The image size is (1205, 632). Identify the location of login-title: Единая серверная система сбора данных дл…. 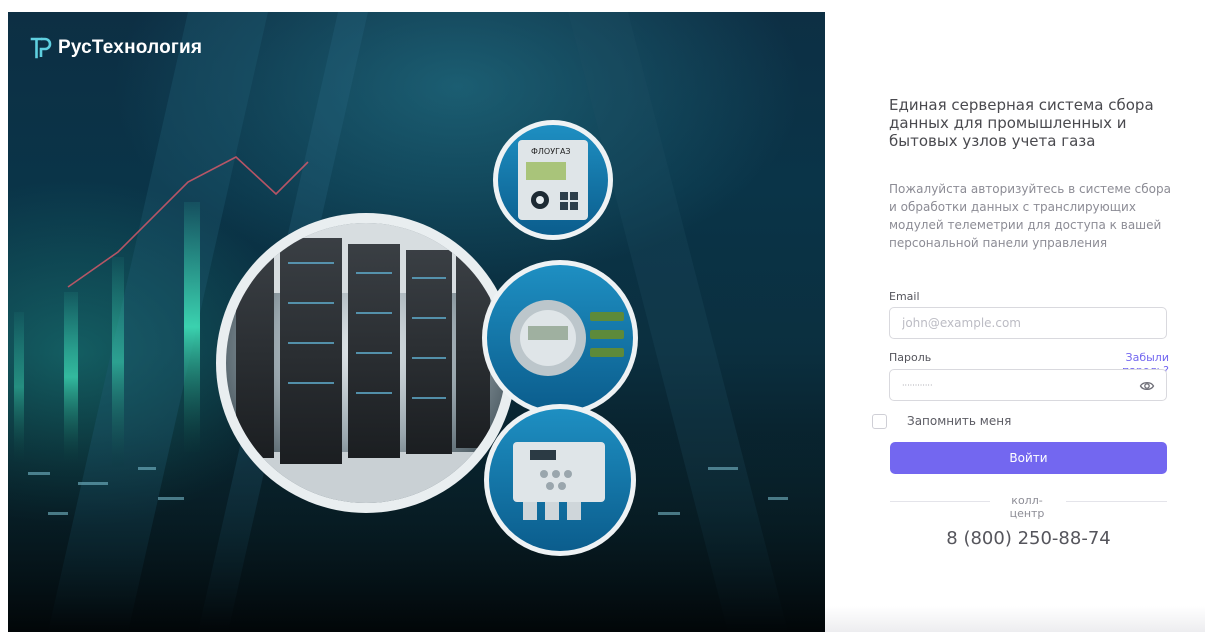
(1021, 123).